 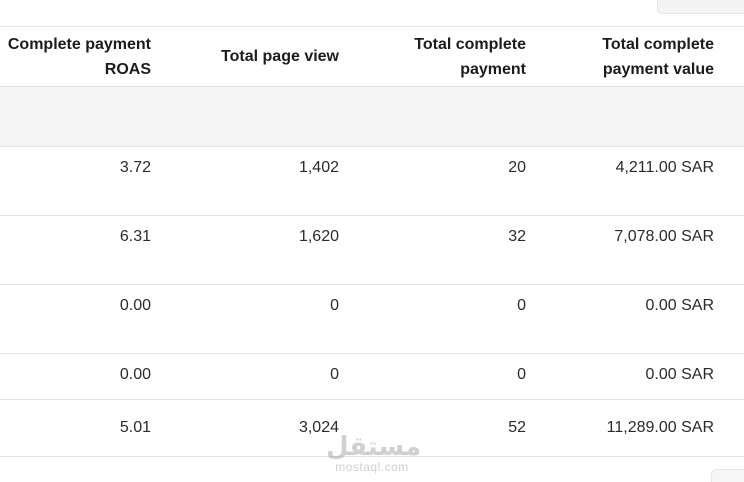 I want to click on table-row: 6.31 1,620 32 7,078.00 SAR, so click(x=372, y=249).